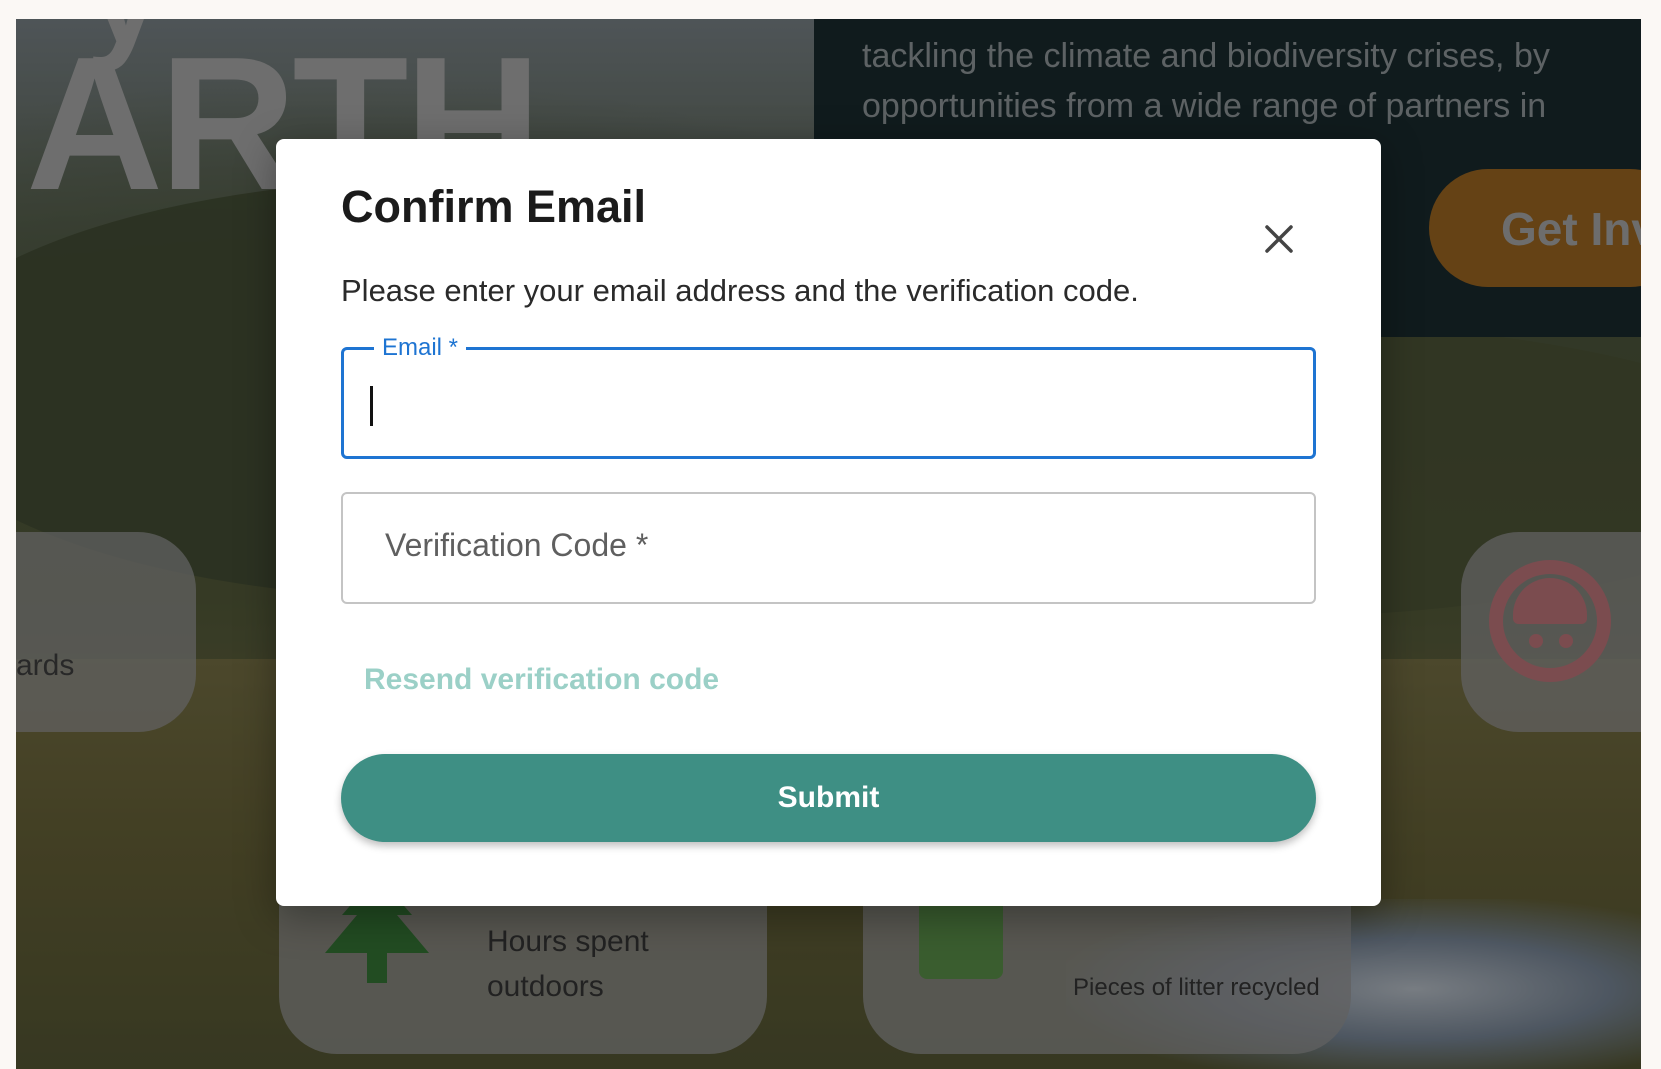  I want to click on verification-code-placeholder: Verification Code *, so click(517, 545).